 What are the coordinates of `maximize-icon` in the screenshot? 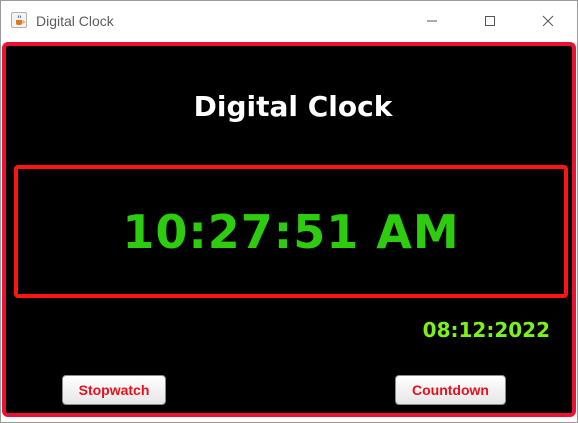 It's located at (490, 21).